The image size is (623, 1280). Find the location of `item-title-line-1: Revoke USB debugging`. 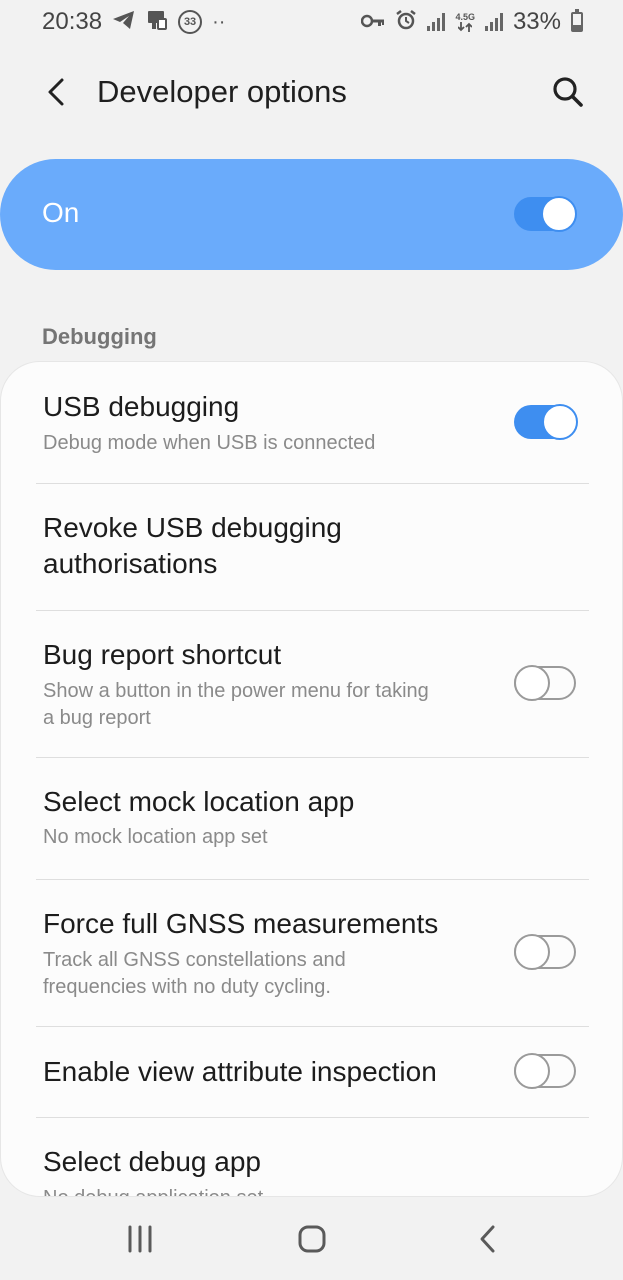

item-title-line-1: Revoke USB debugging is located at coordinates (192, 527).